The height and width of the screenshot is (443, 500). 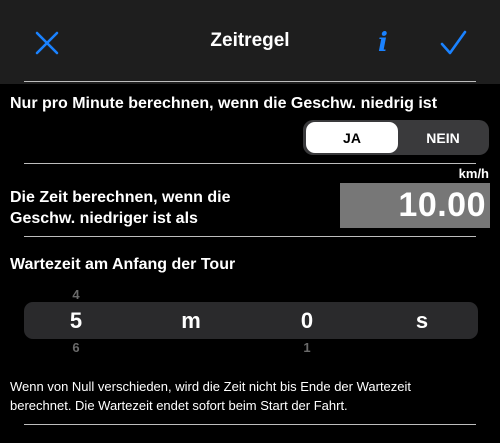 I want to click on per-minute-segmented-control: JA NEIN, so click(x=396, y=137).